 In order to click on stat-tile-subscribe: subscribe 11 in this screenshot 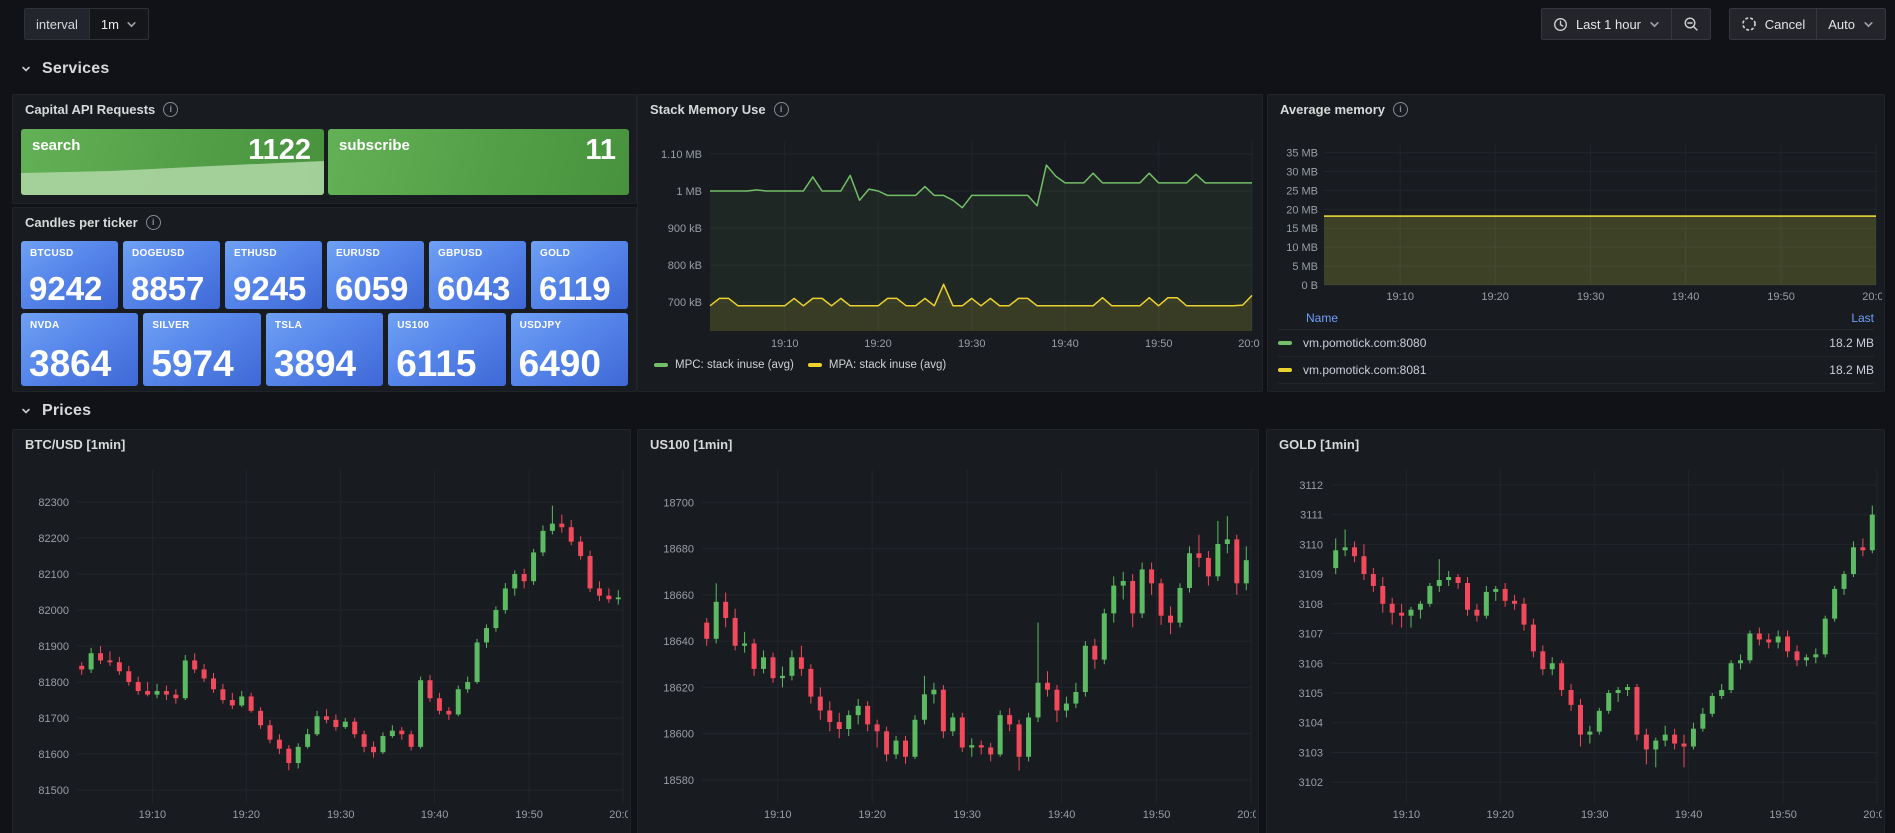, I will do `click(478, 162)`.